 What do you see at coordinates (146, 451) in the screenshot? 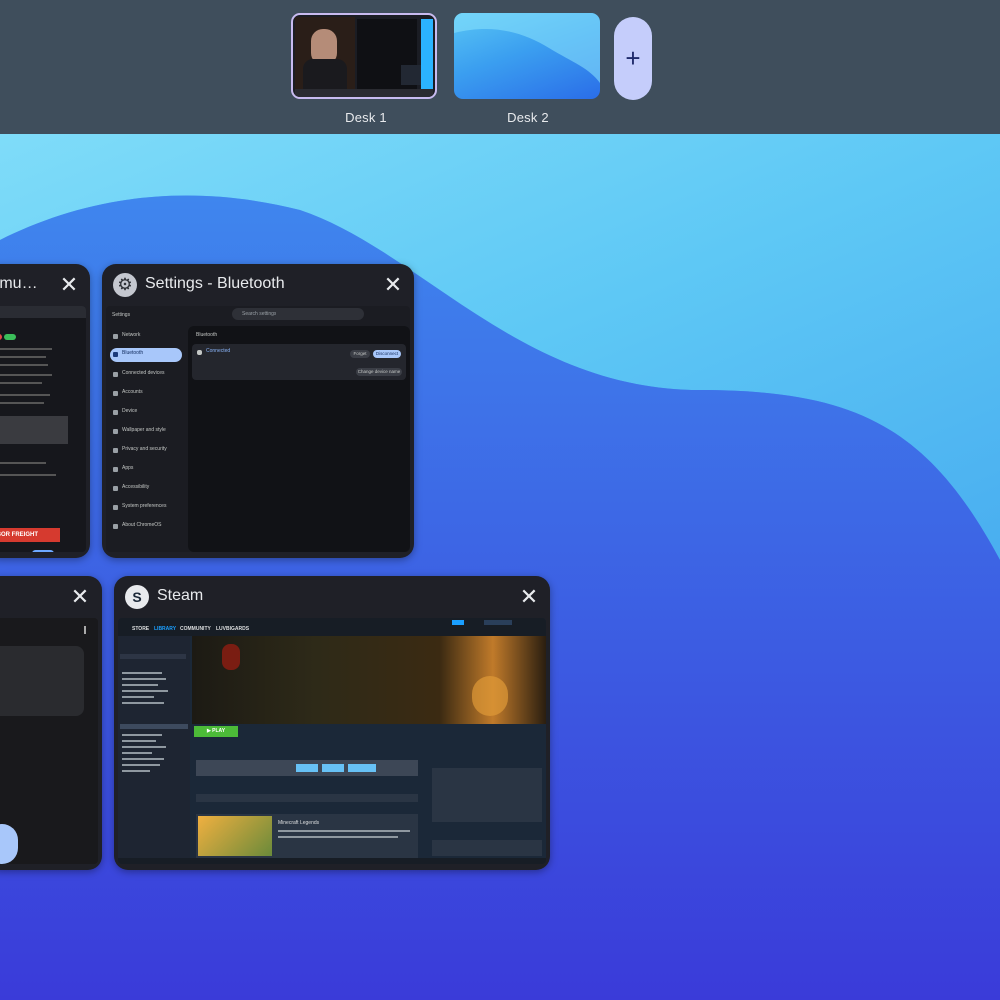
I see `sidebar-item-privacy: Privacy and security` at bounding box center [146, 451].